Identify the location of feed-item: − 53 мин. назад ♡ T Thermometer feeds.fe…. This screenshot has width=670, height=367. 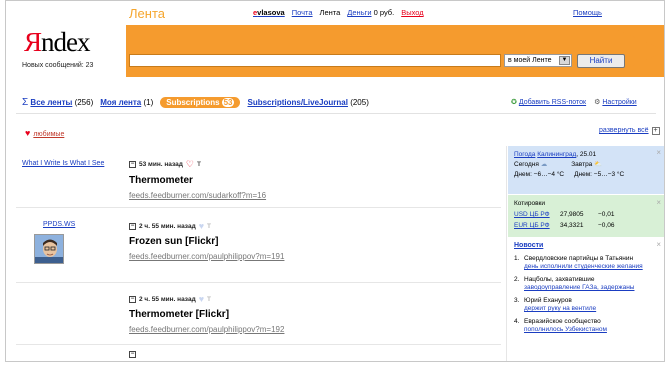
(314, 179).